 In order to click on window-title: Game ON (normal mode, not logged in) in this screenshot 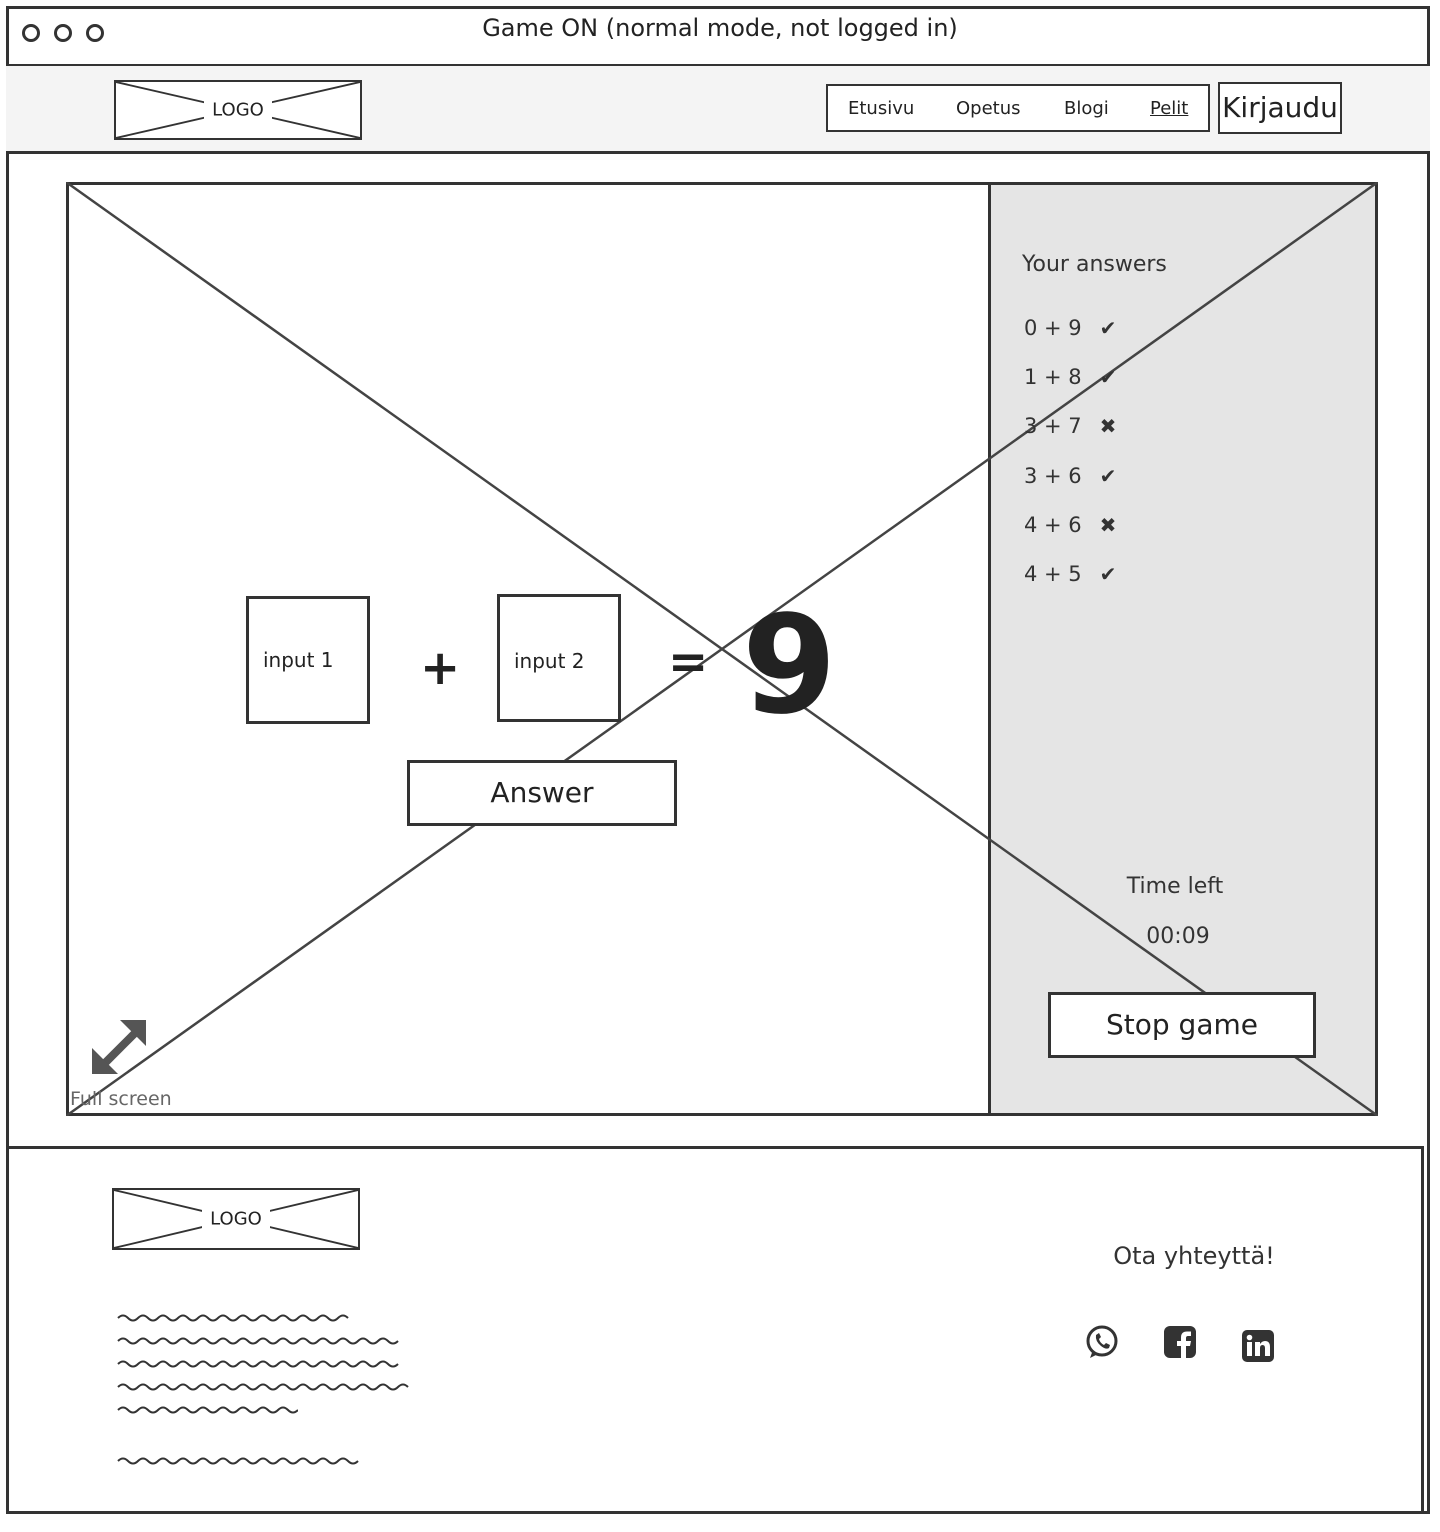, I will do `click(720, 28)`.